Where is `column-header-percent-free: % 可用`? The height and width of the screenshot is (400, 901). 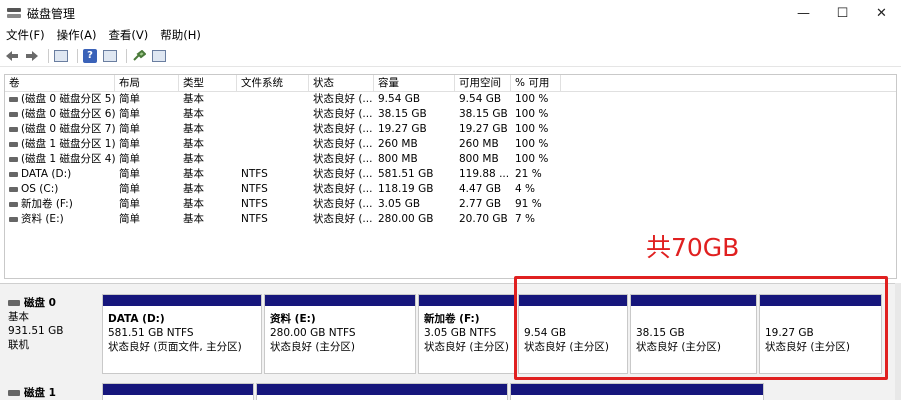
column-header-percent-free: % 可用 is located at coordinates (536, 83).